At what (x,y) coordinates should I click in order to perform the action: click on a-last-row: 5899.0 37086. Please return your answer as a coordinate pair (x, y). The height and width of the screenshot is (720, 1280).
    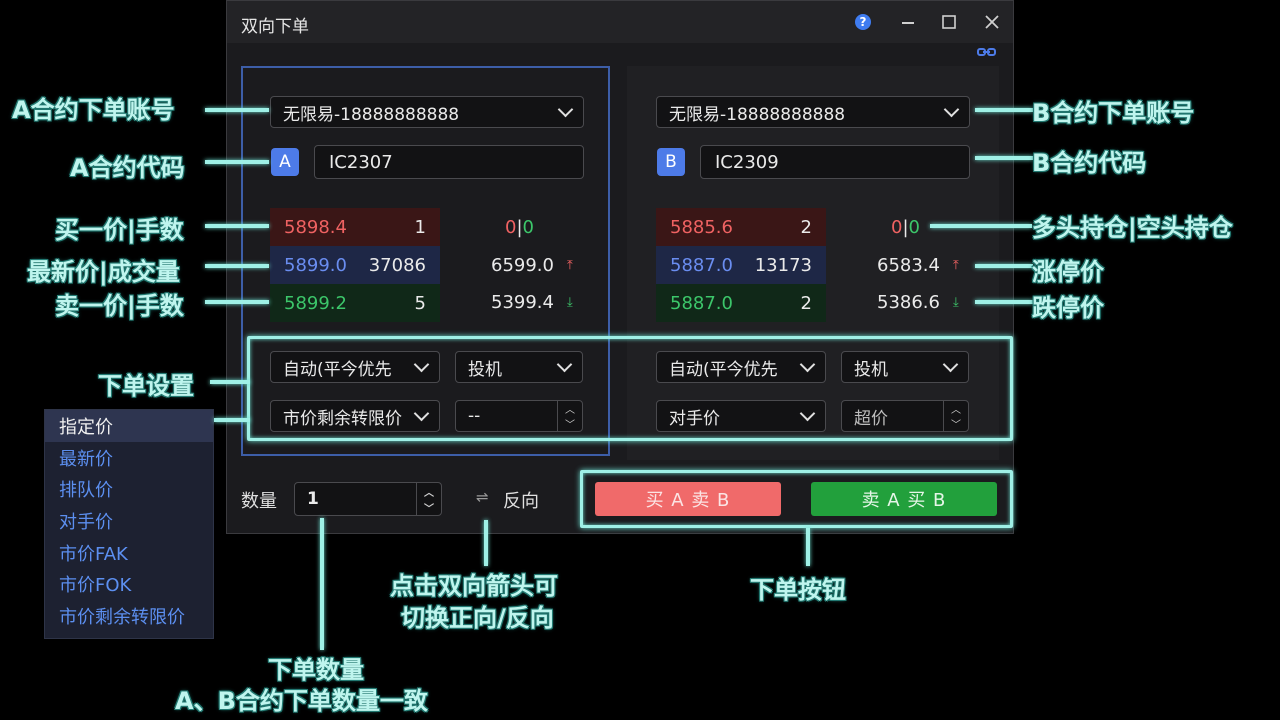
    Looking at the image, I should click on (355, 265).